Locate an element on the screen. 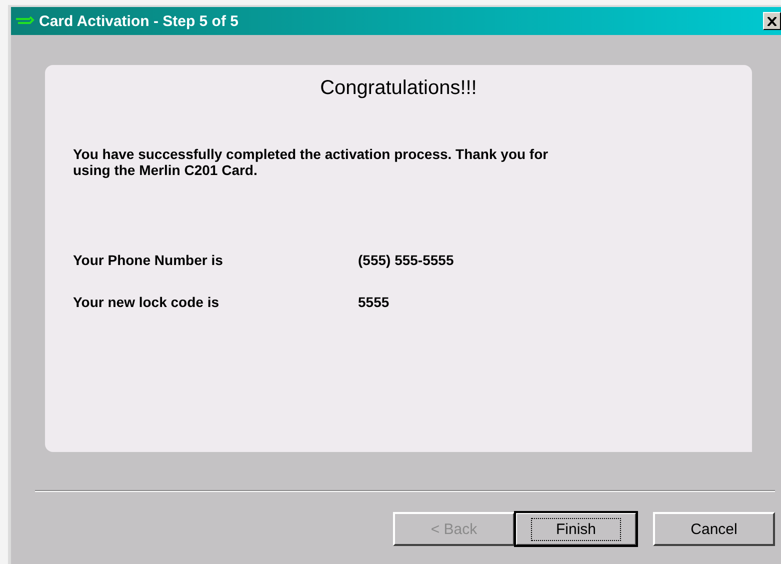  close-button is located at coordinates (772, 21).